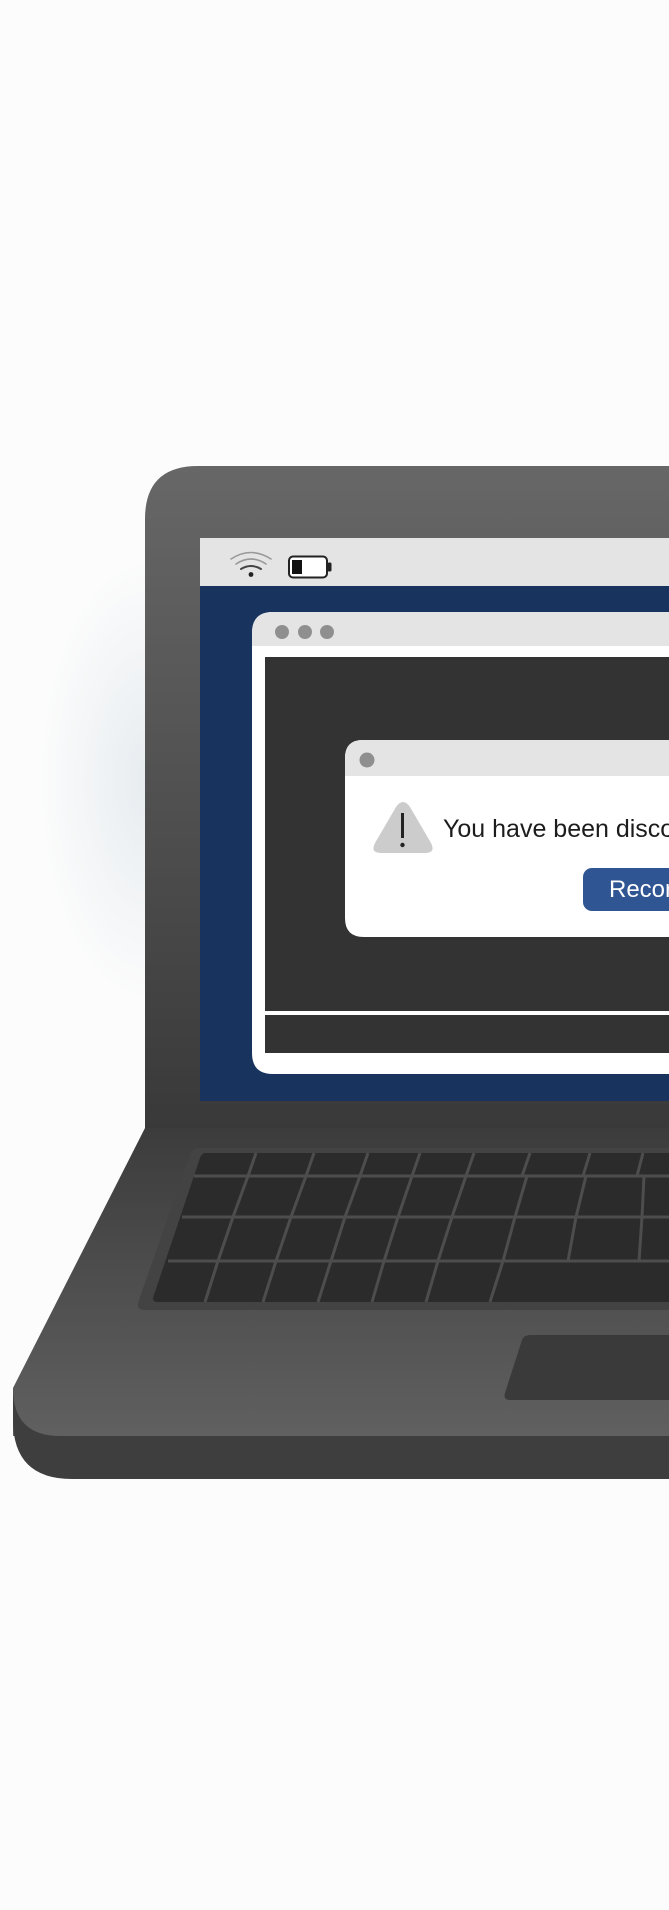 The height and width of the screenshot is (1910, 669). Describe the element at coordinates (327, 632) in the screenshot. I see `window-maximize-button` at that location.